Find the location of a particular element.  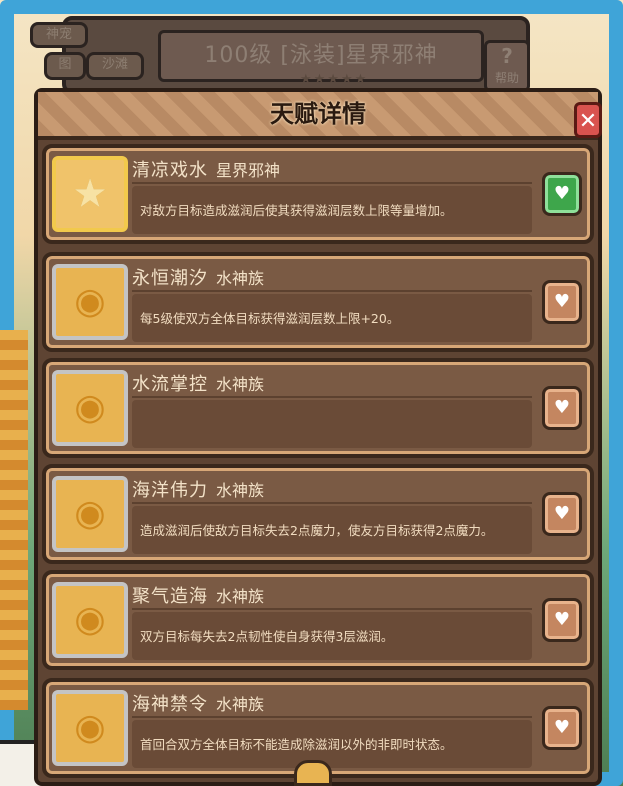

talent-name-row: 水流掌控 水神族 is located at coordinates (332, 384).